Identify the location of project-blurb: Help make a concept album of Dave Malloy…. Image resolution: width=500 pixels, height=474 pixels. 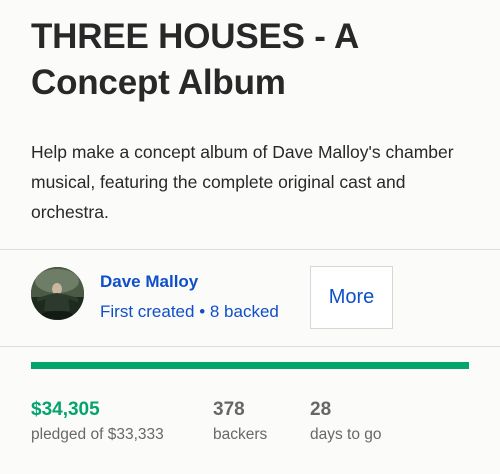
(242, 182).